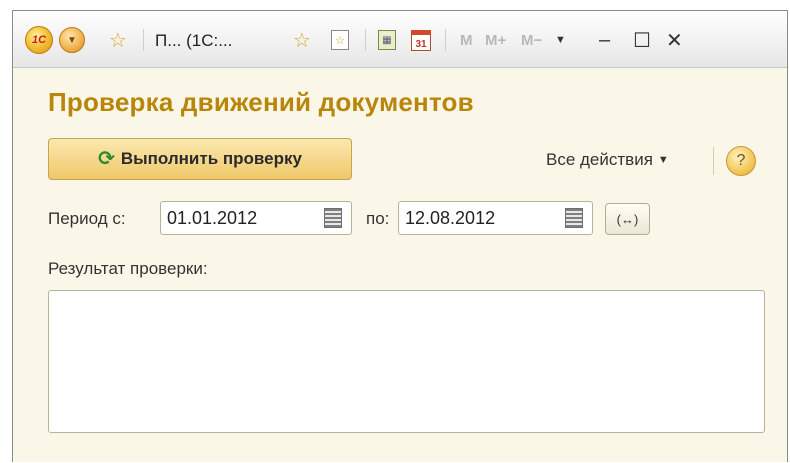  I want to click on period-range-icon: (↔), so click(627, 219).